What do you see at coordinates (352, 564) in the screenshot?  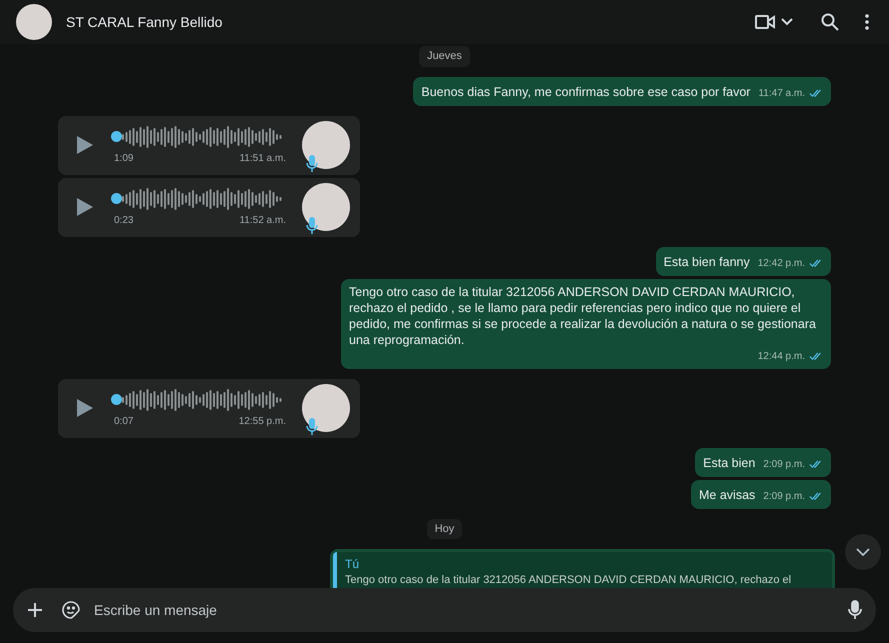 I see `quote-author: Tú` at bounding box center [352, 564].